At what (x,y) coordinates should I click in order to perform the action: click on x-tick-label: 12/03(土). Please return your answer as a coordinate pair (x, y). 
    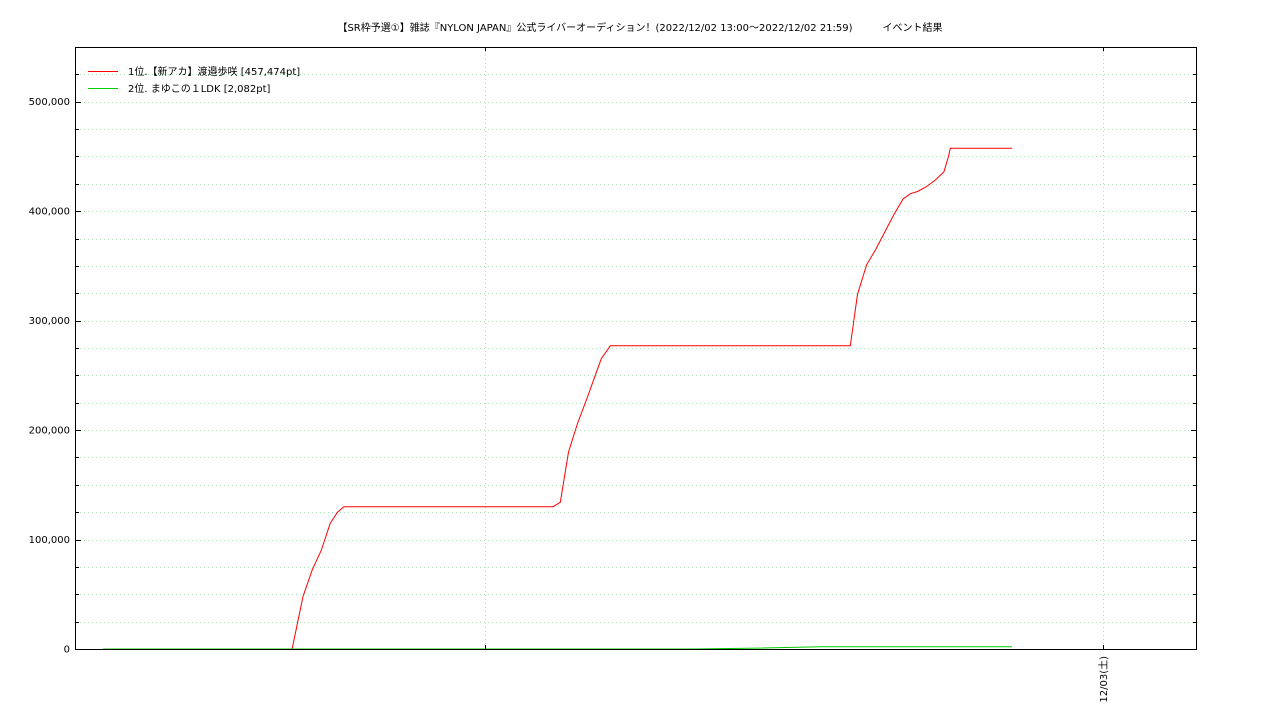
    Looking at the image, I should click on (1103, 679).